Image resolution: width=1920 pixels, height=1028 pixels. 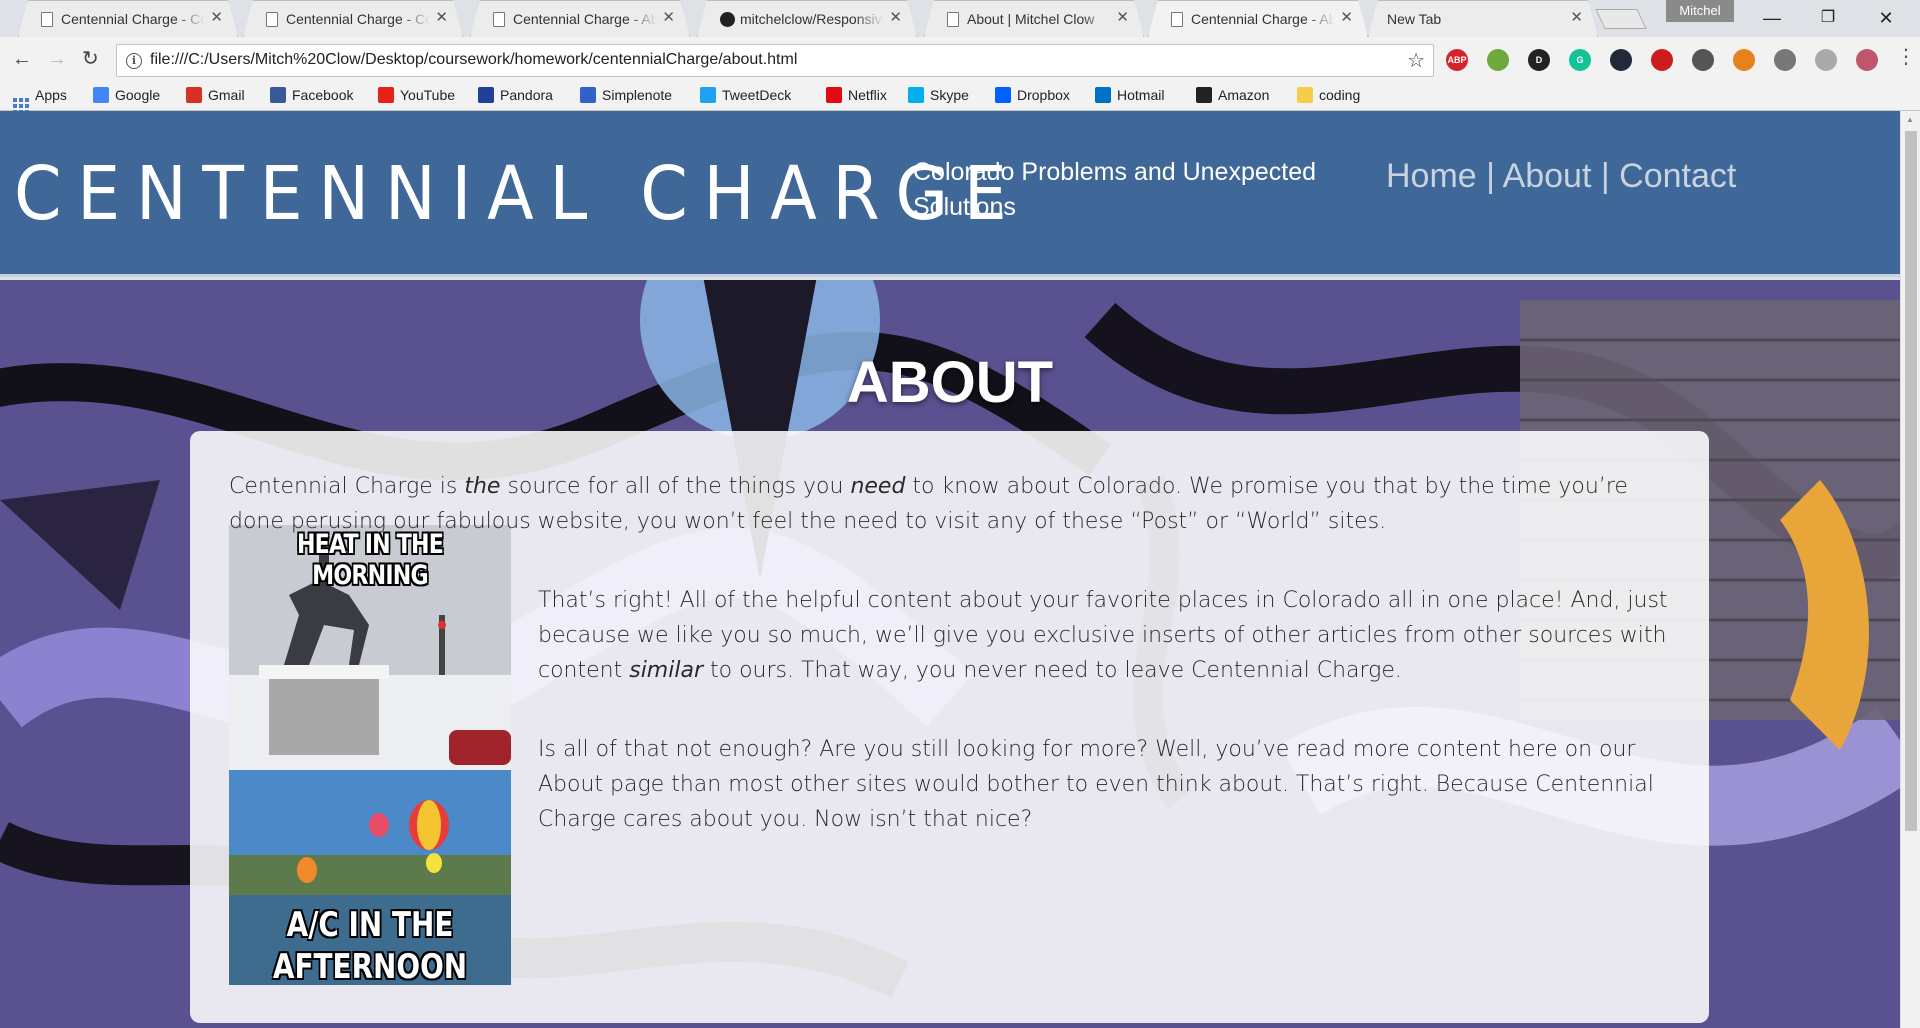 I want to click on youtube-icon, so click(x=386, y=95).